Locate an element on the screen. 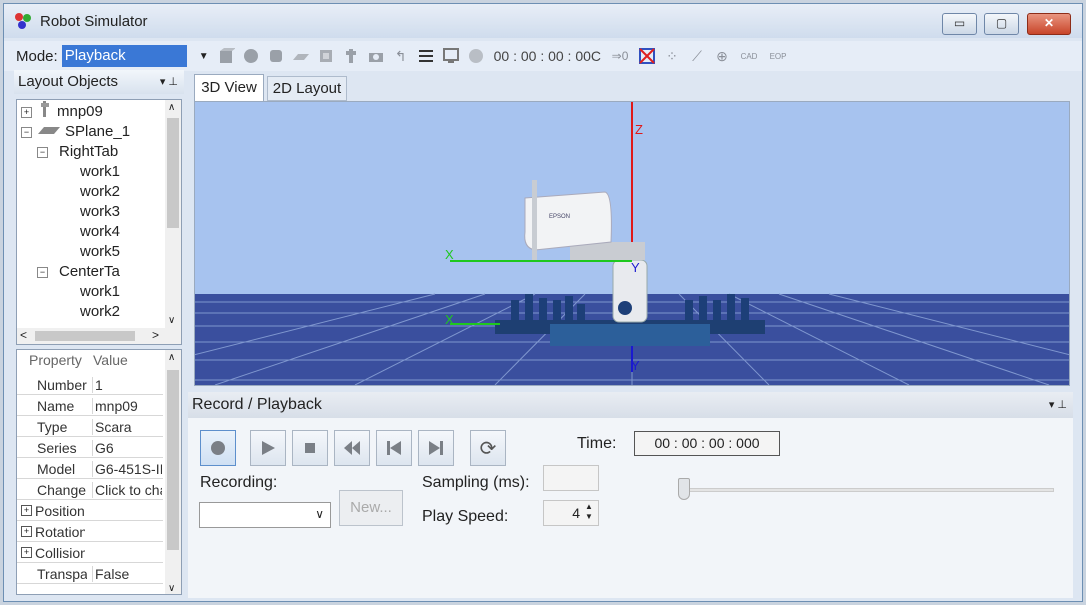 Image resolution: width=1086 pixels, height=605 pixels. monitor-icon is located at coordinates (451, 56).